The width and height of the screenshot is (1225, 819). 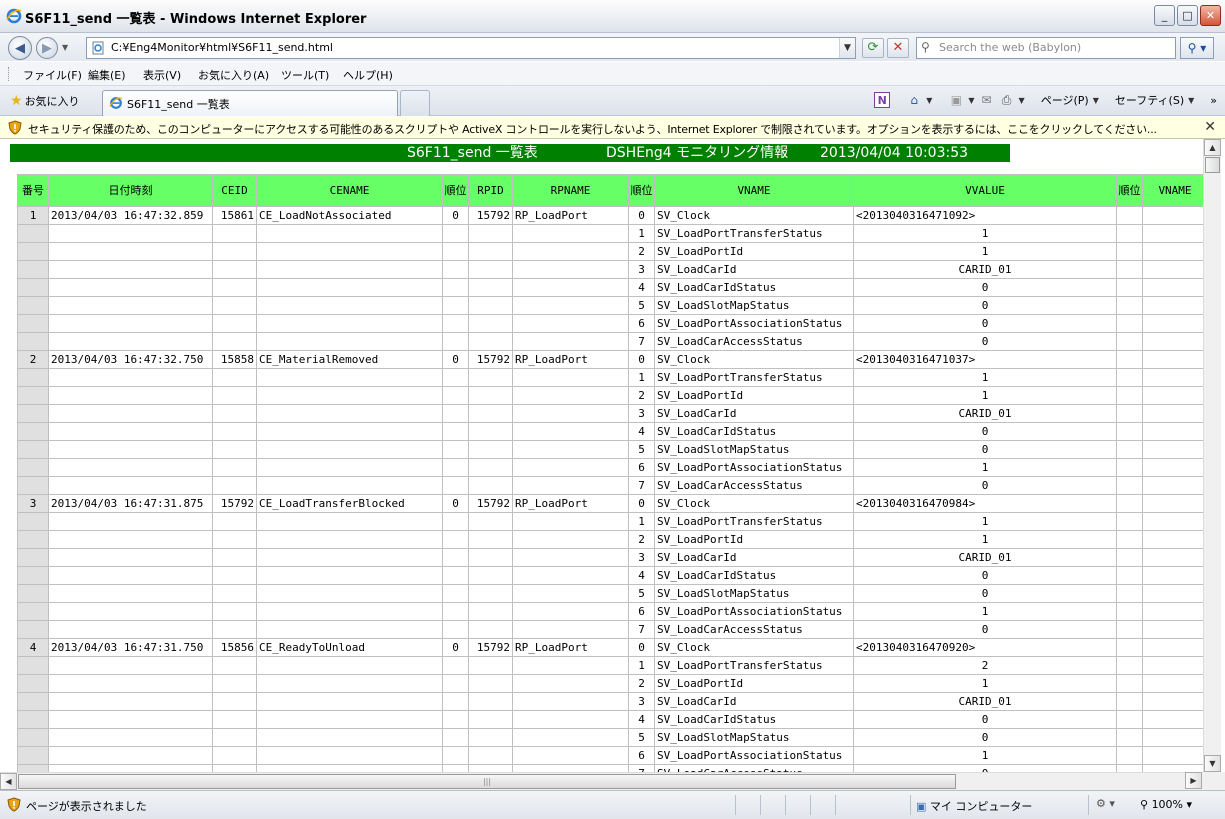 I want to click on horizontal-scroll-thumb: |||, so click(x=487, y=781).